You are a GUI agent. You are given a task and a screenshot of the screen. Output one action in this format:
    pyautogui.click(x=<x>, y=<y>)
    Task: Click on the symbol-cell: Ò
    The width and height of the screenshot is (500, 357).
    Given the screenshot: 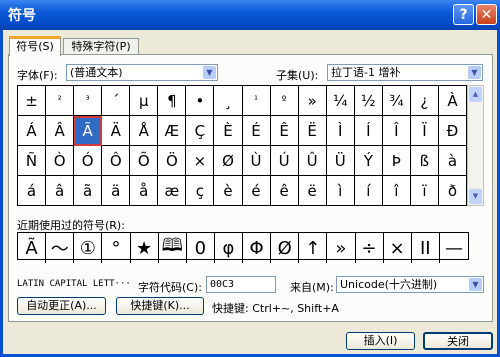 What is the action you would take?
    pyautogui.click(x=60, y=161)
    